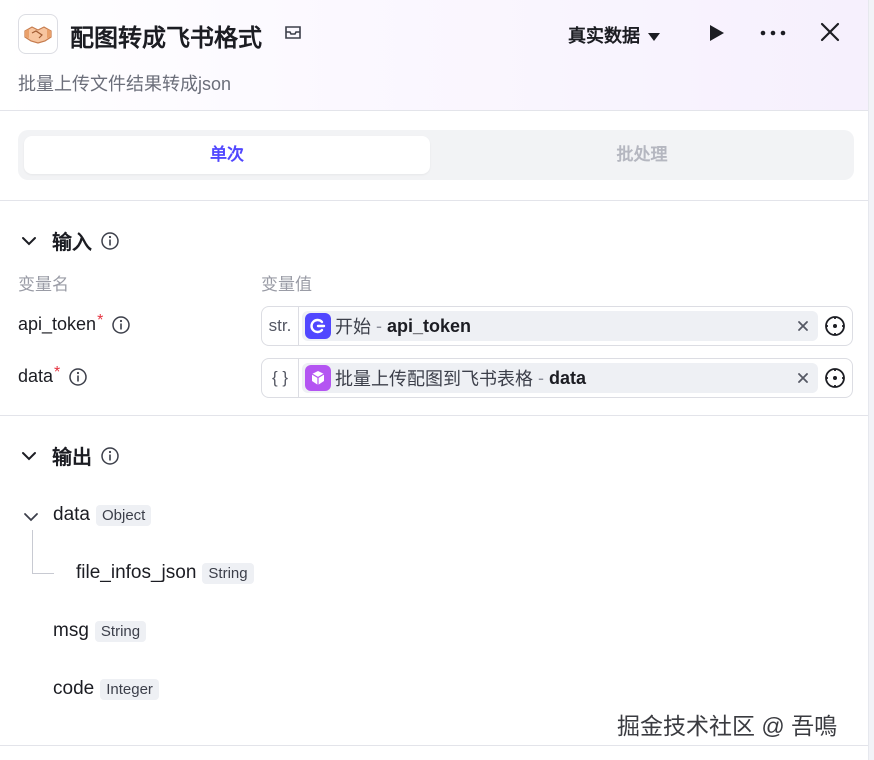 This screenshot has width=874, height=760. Describe the element at coordinates (727, 726) in the screenshot. I see `watermark: 掘金技术社区 @ 吾鳴` at that location.